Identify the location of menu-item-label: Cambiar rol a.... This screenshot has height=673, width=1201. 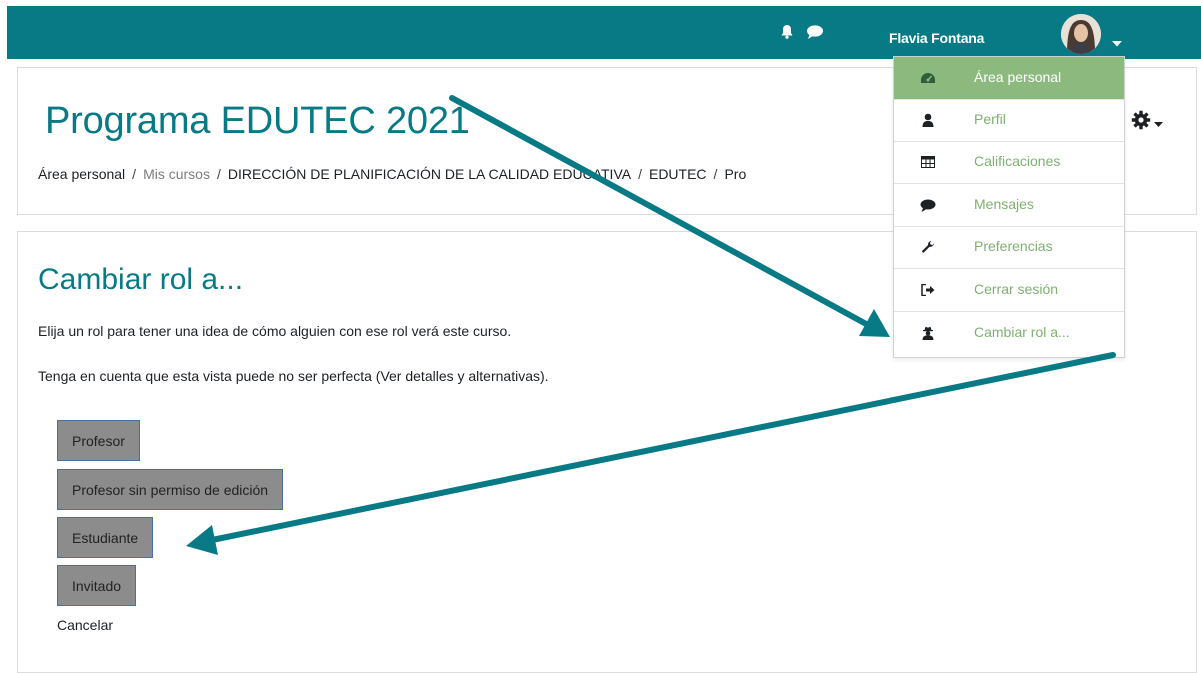
(1022, 332).